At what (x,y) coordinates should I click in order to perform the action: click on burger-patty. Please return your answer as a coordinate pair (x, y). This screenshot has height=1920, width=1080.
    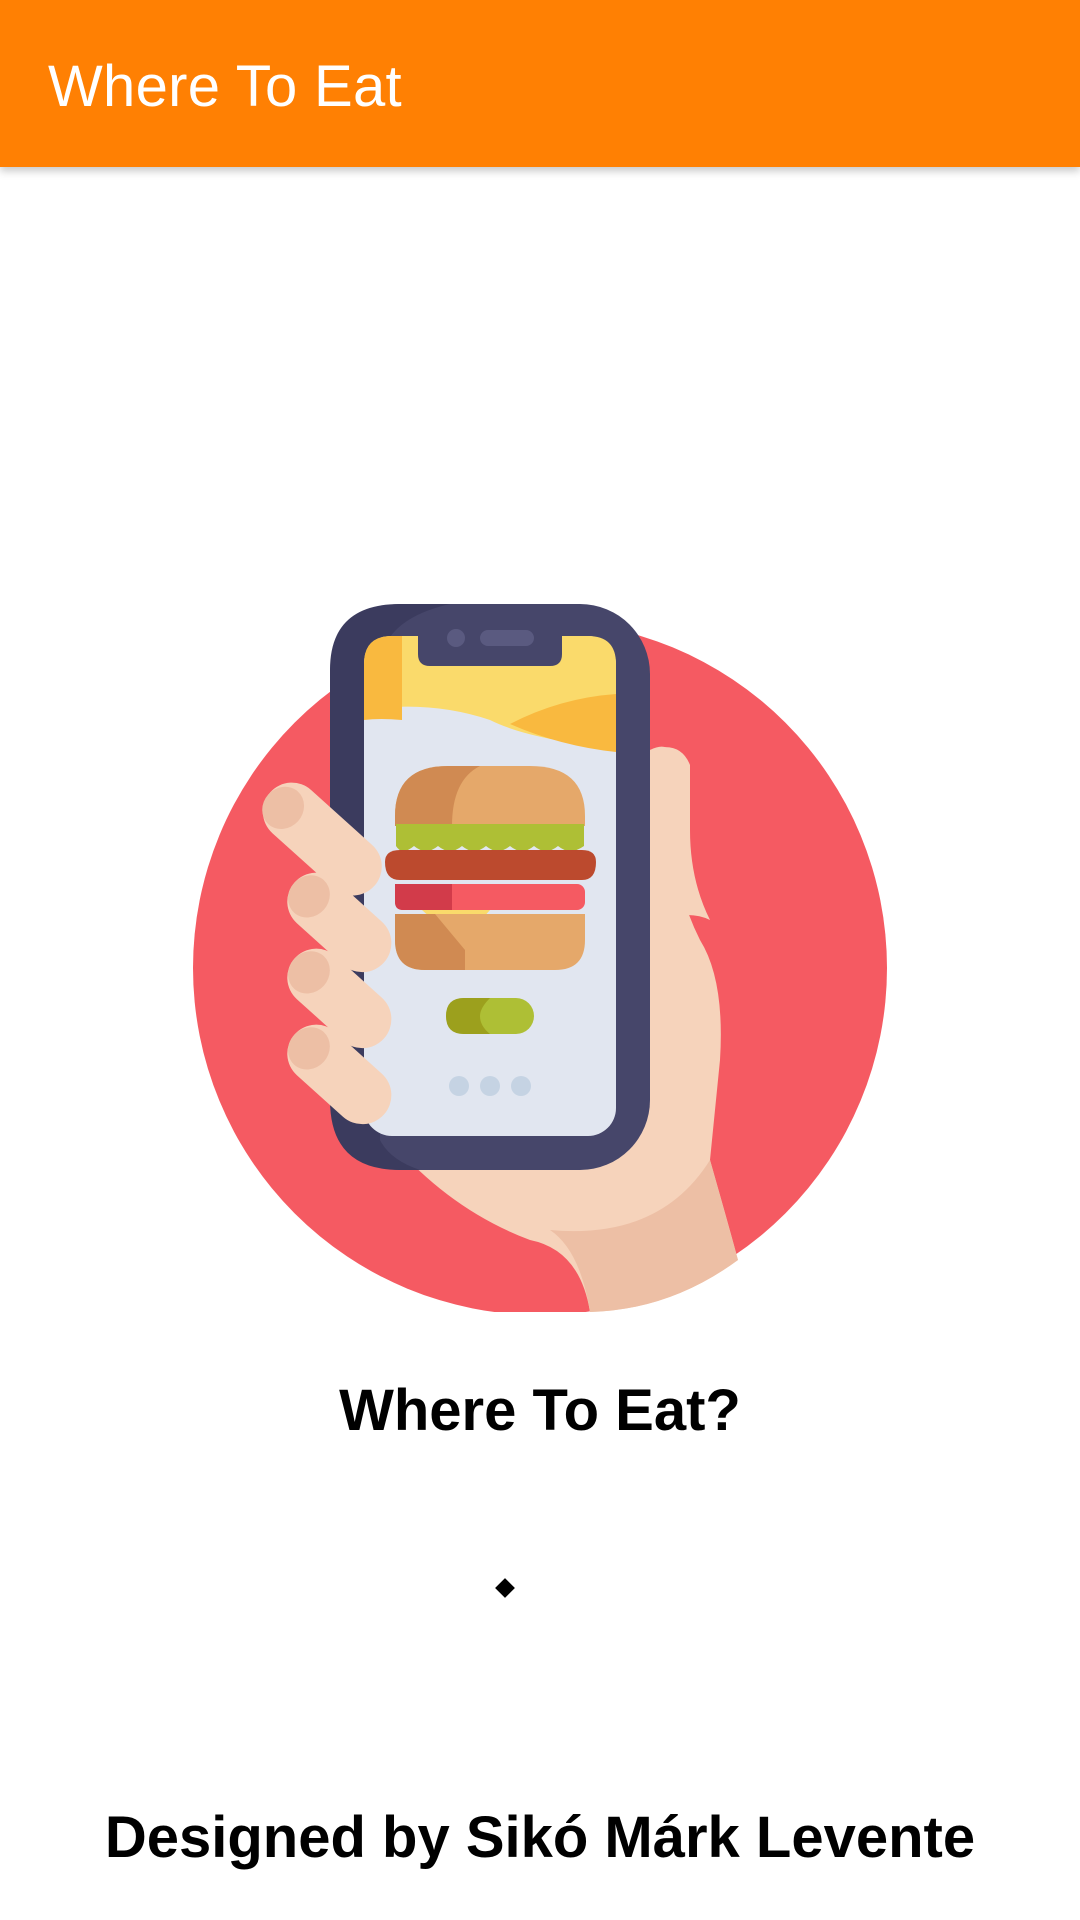
    Looking at the image, I should click on (490, 865).